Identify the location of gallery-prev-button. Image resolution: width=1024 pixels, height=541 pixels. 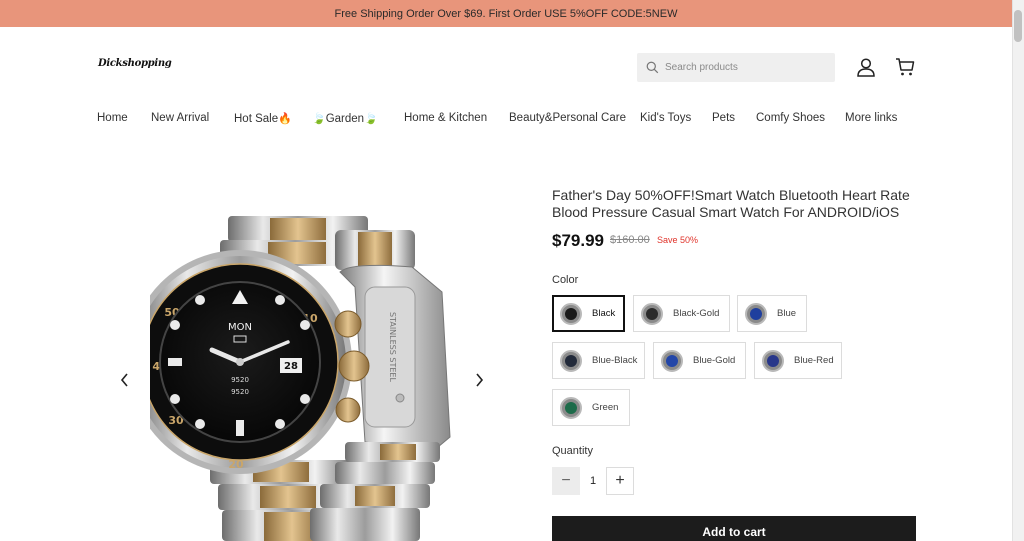
(125, 380).